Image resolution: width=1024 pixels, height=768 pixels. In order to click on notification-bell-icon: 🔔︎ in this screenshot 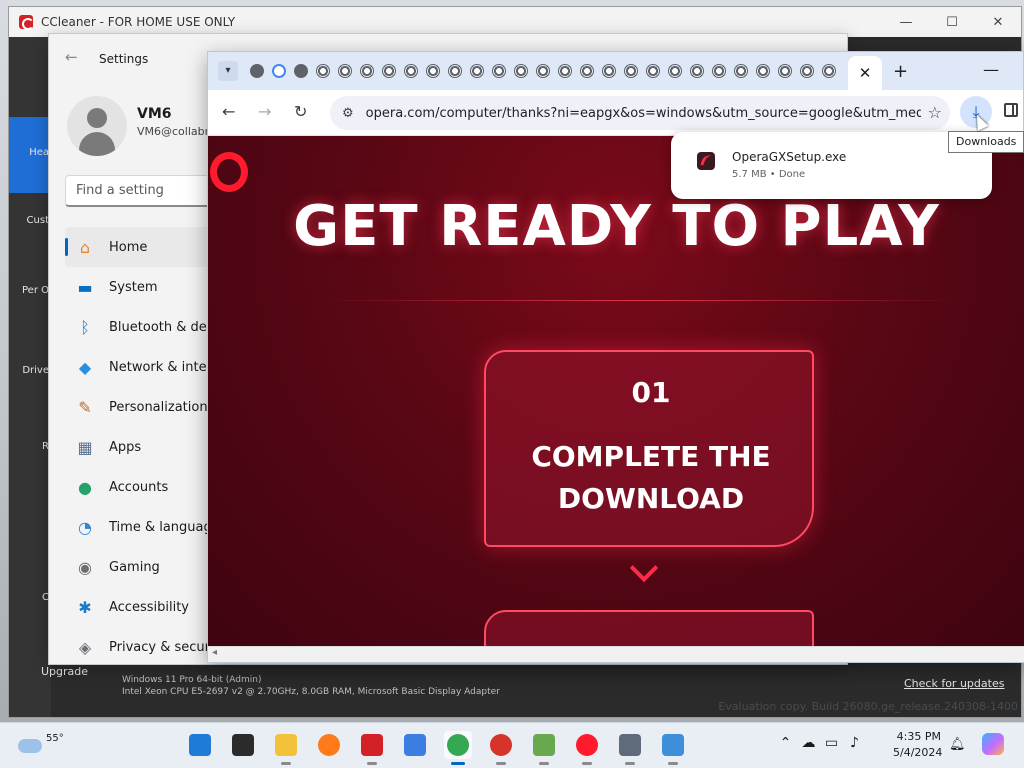, I will do `click(957, 744)`.